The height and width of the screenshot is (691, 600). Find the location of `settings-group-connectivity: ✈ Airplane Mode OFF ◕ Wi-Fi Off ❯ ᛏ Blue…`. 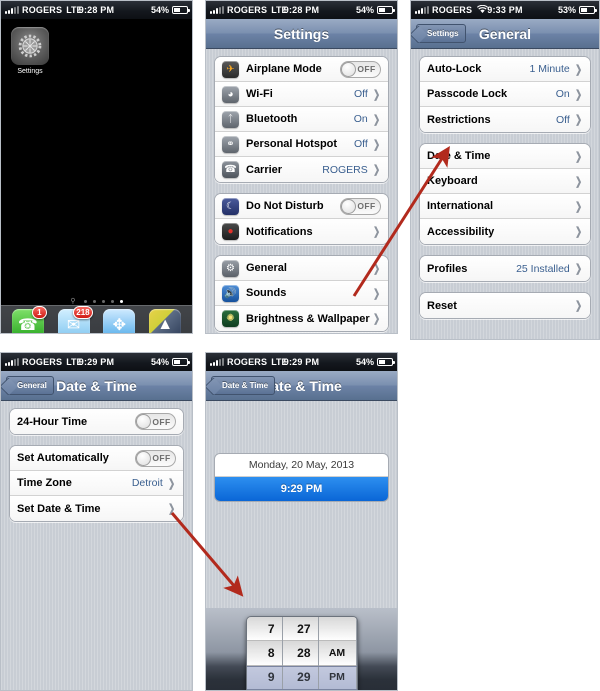

settings-group-connectivity: ✈ Airplane Mode OFF ◕ Wi-Fi Off ❯ ᛏ Blue… is located at coordinates (301, 119).